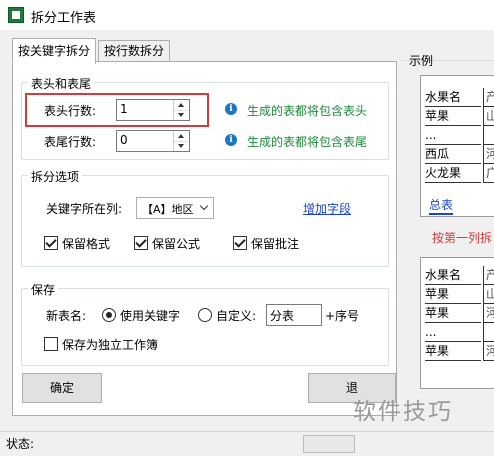 This screenshot has height=456, width=494. What do you see at coordinates (453, 173) in the screenshot?
I see `example-cell: 火龙果` at bounding box center [453, 173].